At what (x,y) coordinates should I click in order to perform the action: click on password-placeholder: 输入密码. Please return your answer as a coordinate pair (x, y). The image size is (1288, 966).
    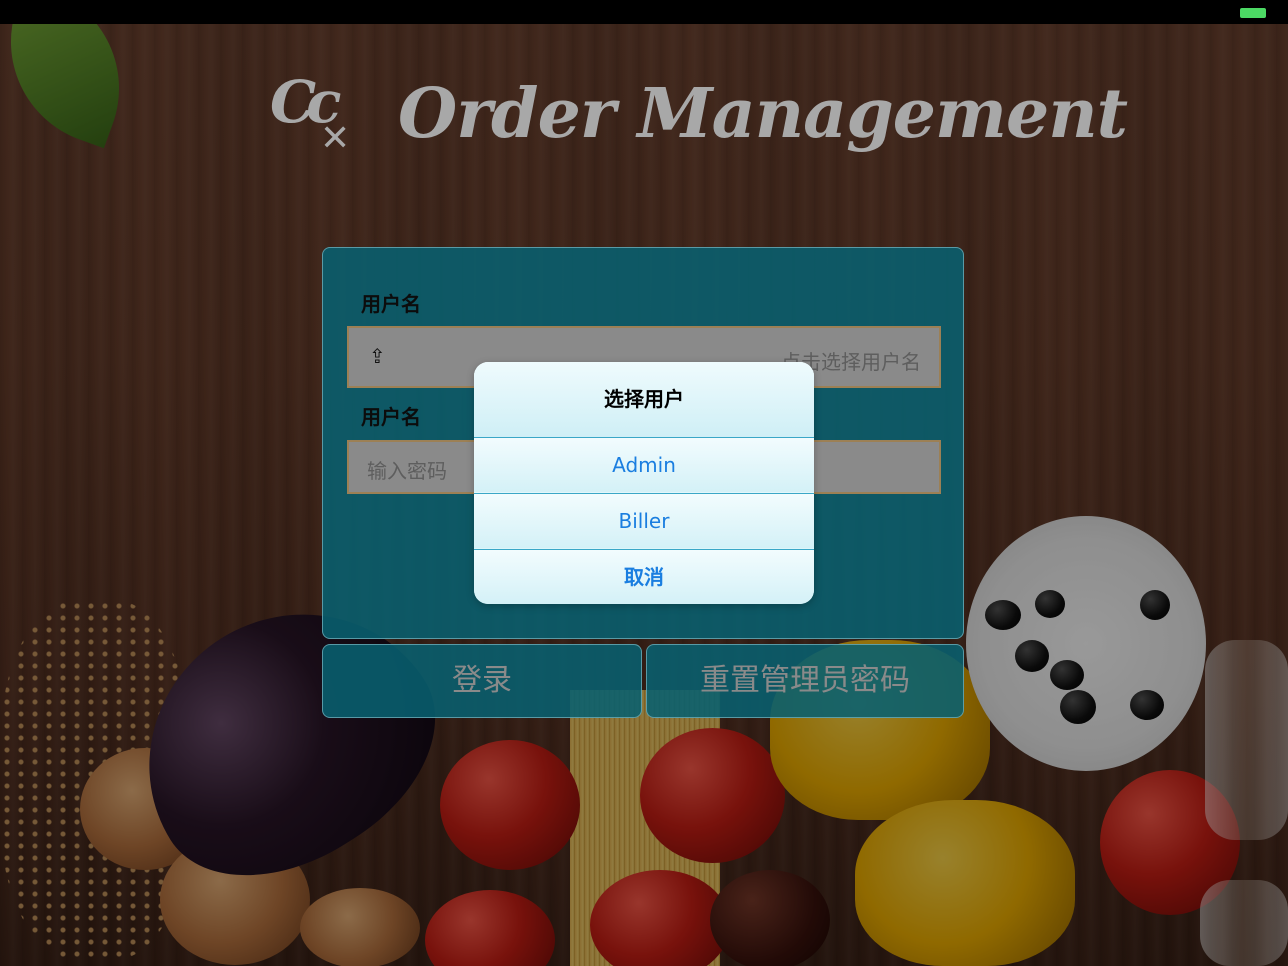
    Looking at the image, I should click on (407, 471).